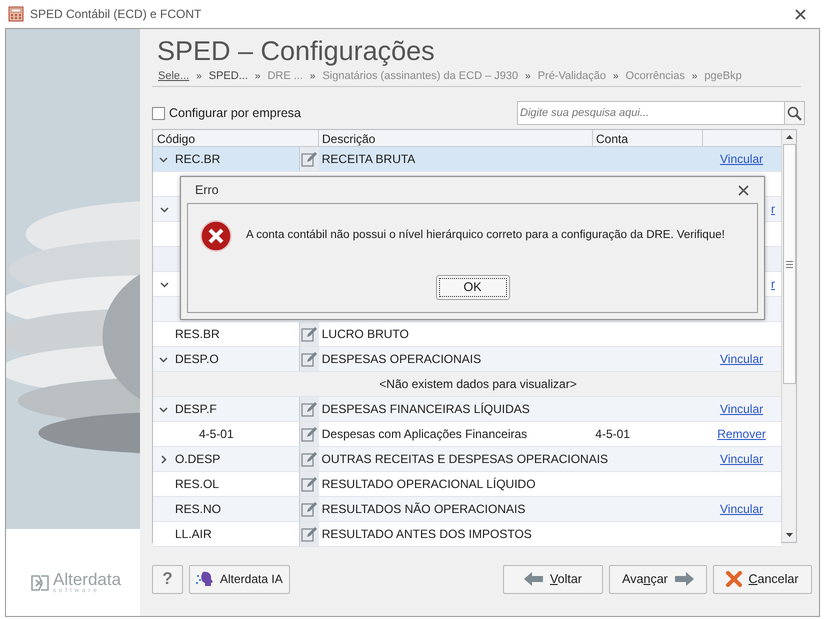 The width and height of the screenshot is (825, 619). Describe the element at coordinates (658, 579) in the screenshot. I see `next-button: Avançar` at that location.